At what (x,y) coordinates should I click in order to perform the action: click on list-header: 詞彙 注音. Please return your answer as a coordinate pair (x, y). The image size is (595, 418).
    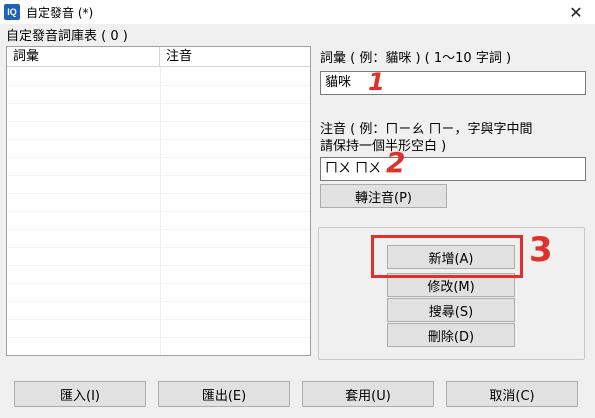
    Looking at the image, I should click on (158, 57).